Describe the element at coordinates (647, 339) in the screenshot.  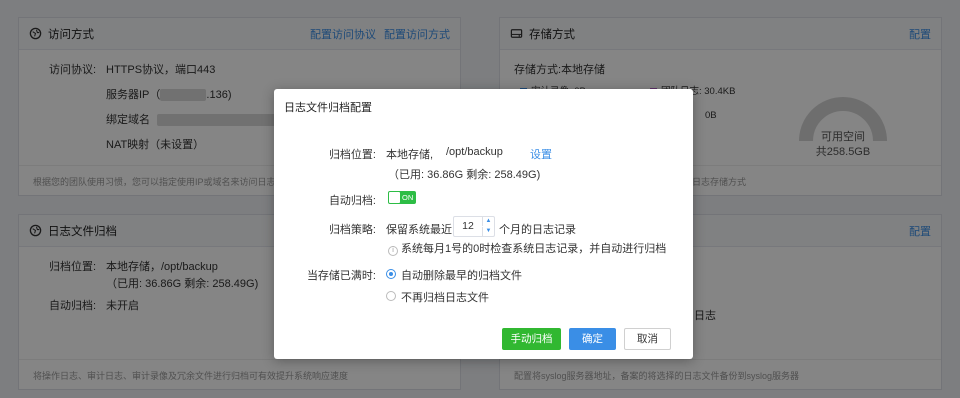
I see `cancel-button: 取消` at that location.